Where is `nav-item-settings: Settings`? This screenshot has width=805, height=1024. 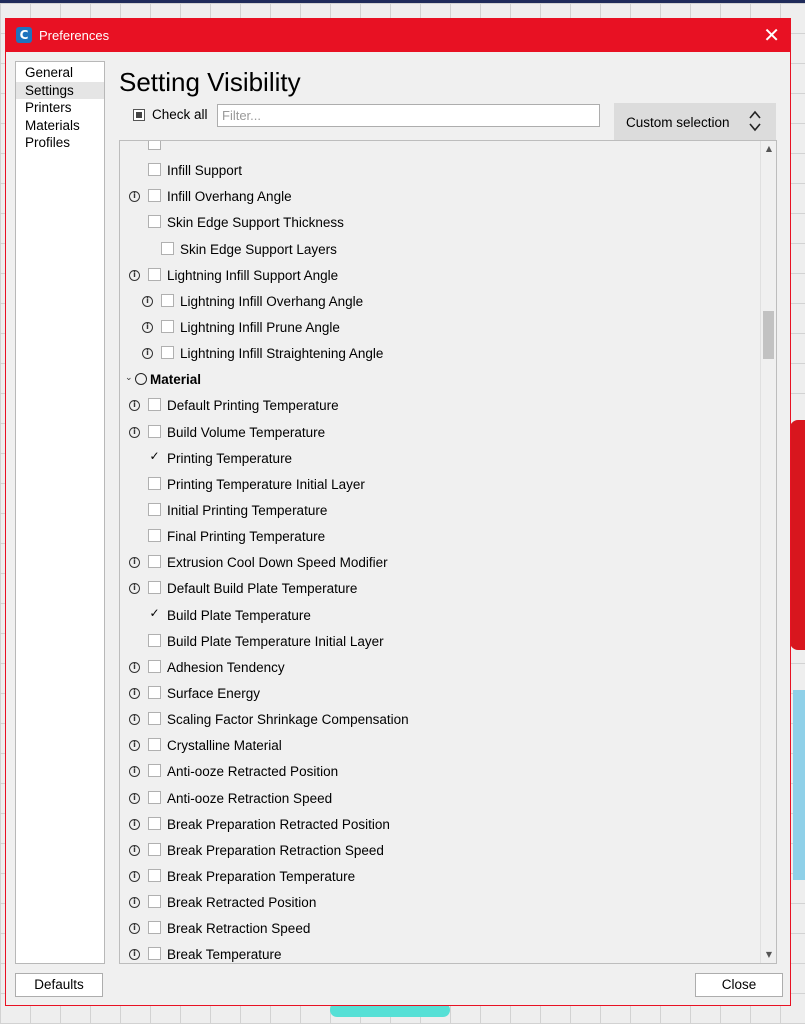 nav-item-settings: Settings is located at coordinates (60, 90).